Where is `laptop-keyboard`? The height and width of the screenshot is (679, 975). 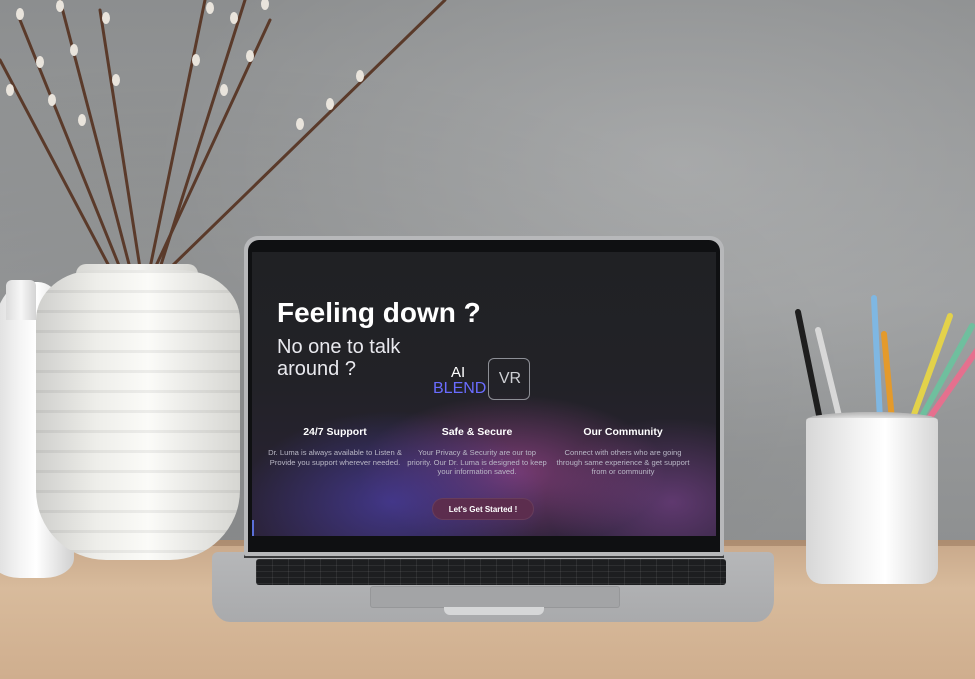 laptop-keyboard is located at coordinates (491, 572).